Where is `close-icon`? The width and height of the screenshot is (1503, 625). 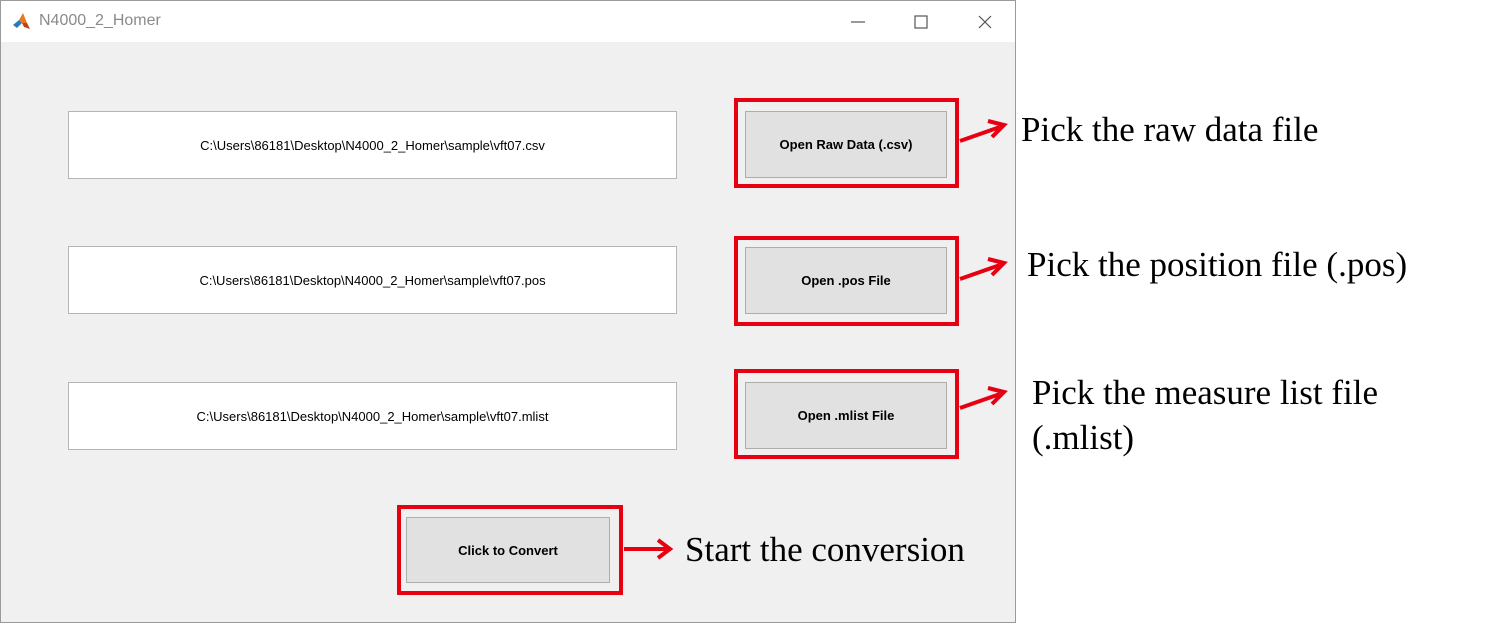 close-icon is located at coordinates (985, 22).